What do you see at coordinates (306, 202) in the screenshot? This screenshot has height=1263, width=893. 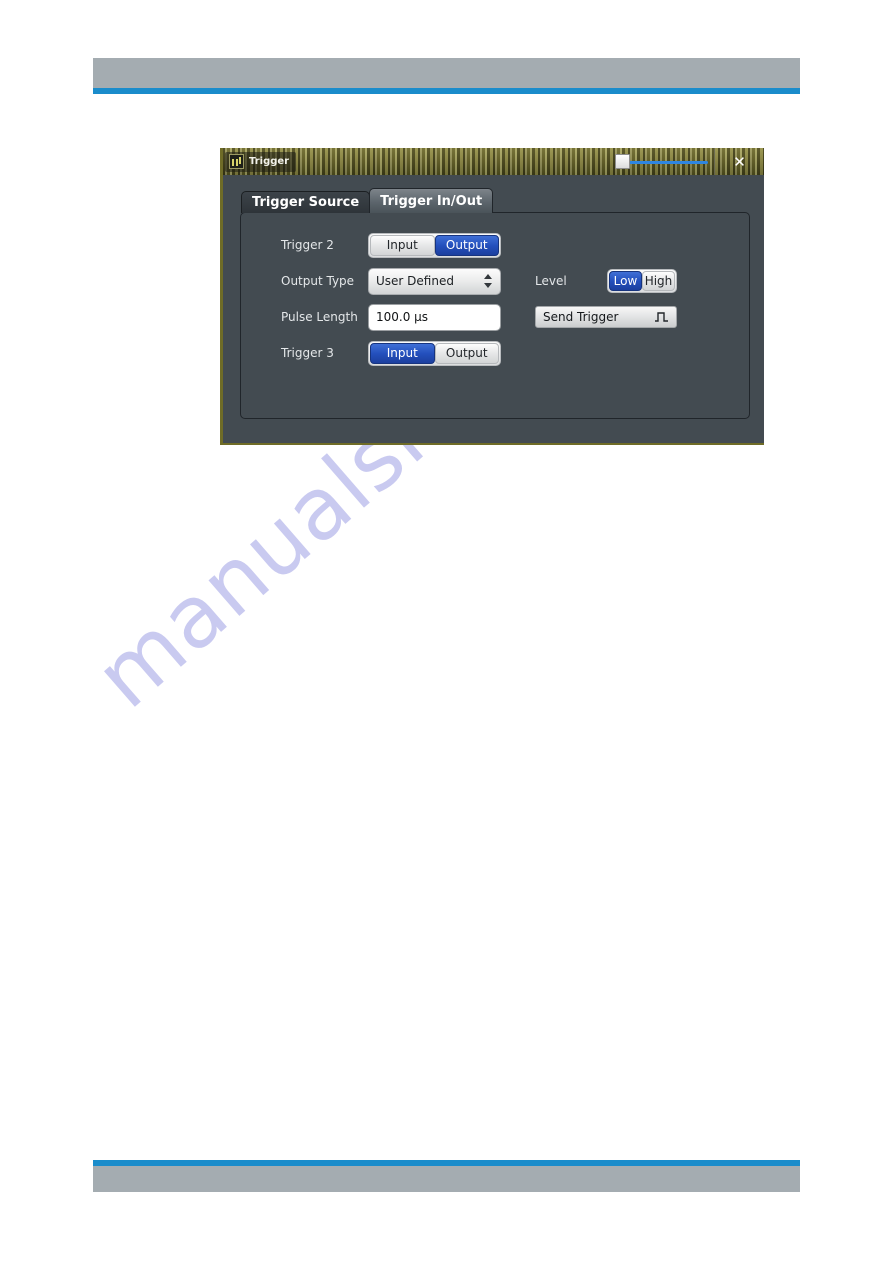 I see `tab-trigger-source: Trigger Source` at bounding box center [306, 202].